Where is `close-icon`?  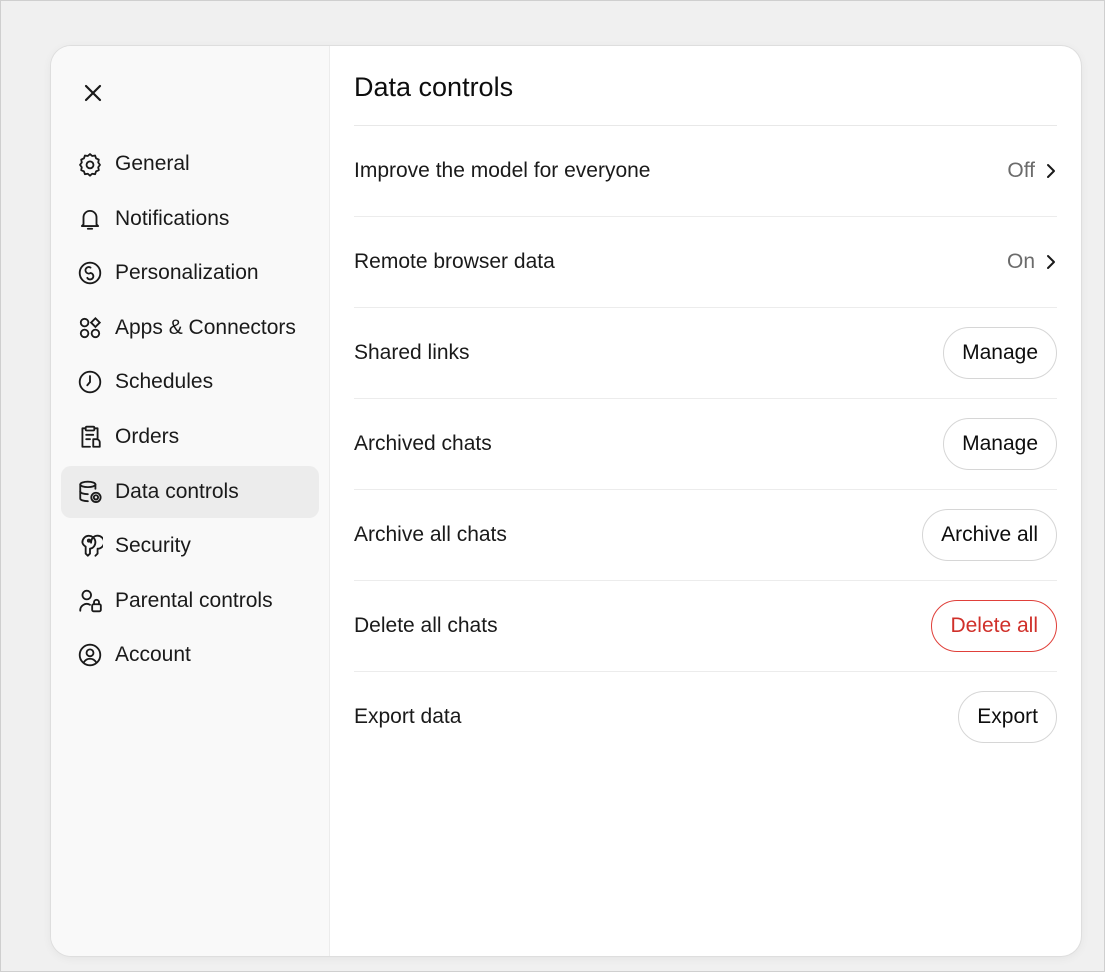
close-icon is located at coordinates (93, 93).